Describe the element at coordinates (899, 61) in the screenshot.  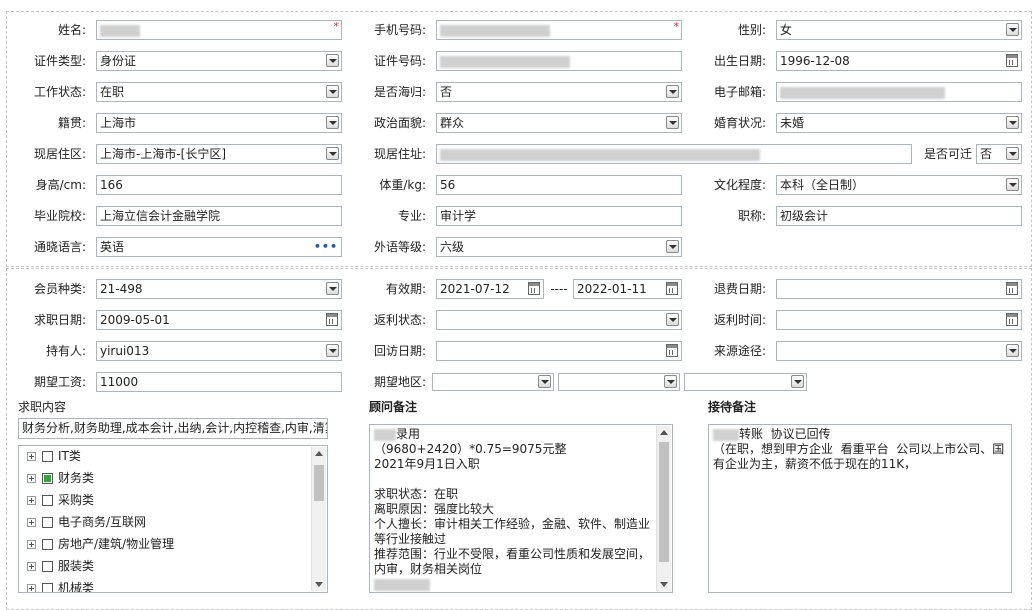
I see `birth-date-input: 1996-12-08` at that location.